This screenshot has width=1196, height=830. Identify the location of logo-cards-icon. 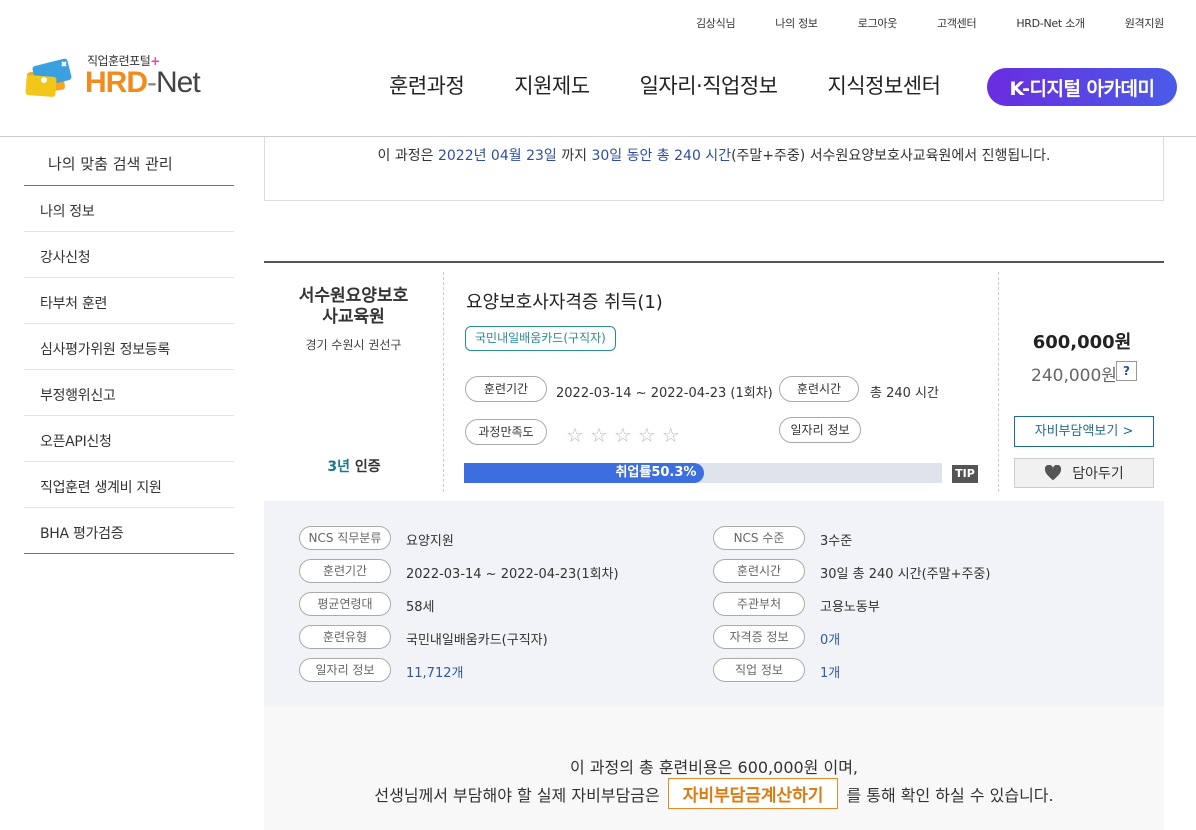
(48, 77).